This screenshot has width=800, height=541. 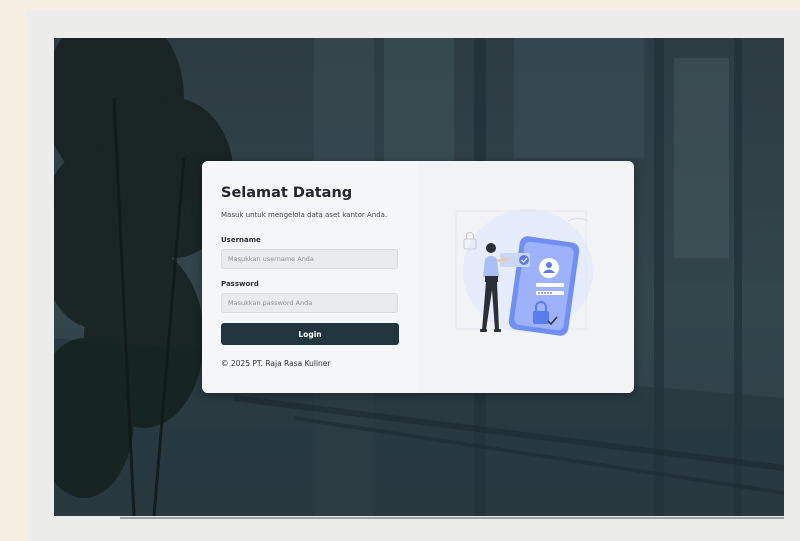 I want to click on copyright-footer: © 2025 PT. Raja Rasa Kuliner, so click(x=276, y=363).